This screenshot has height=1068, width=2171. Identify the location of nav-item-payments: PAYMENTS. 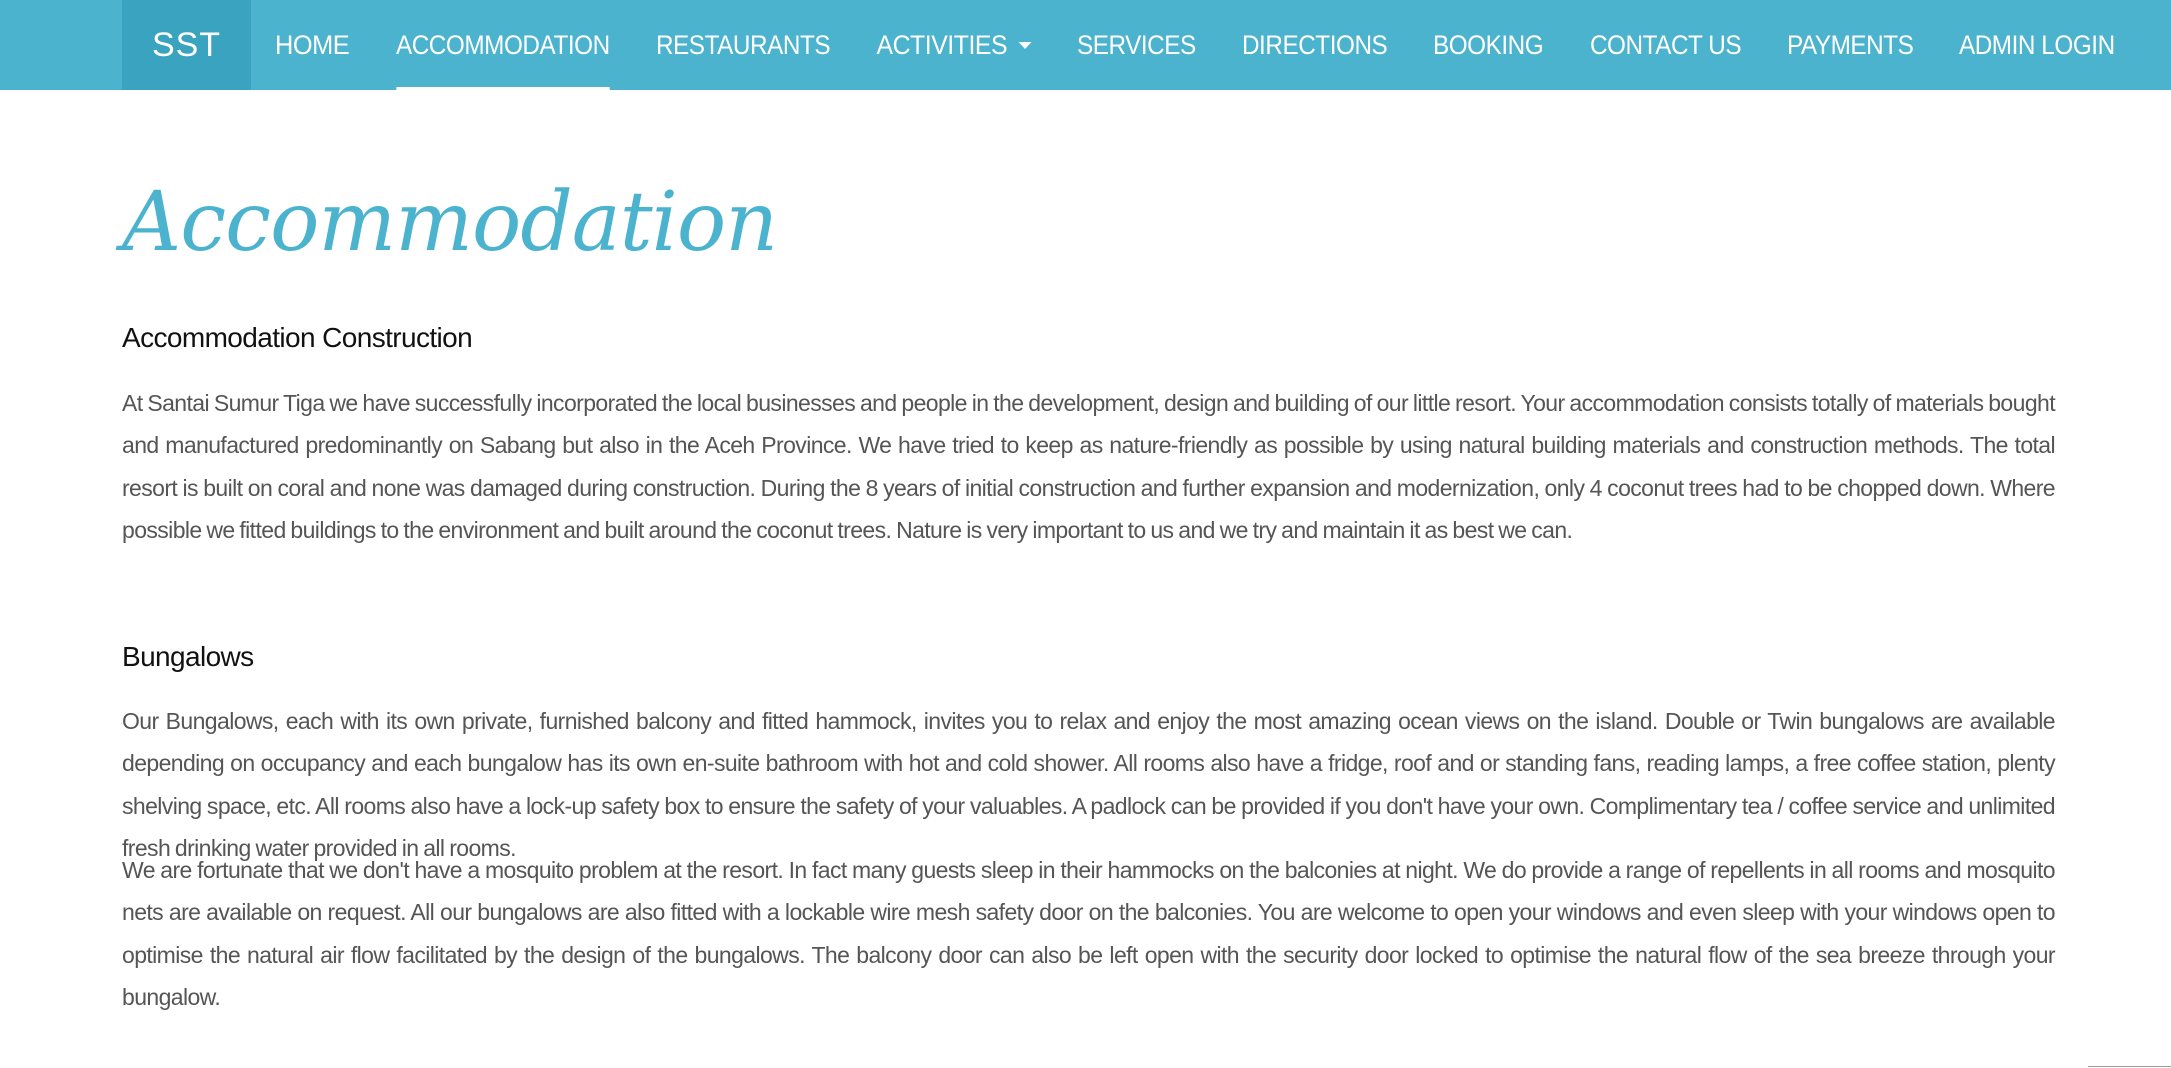
(1850, 45).